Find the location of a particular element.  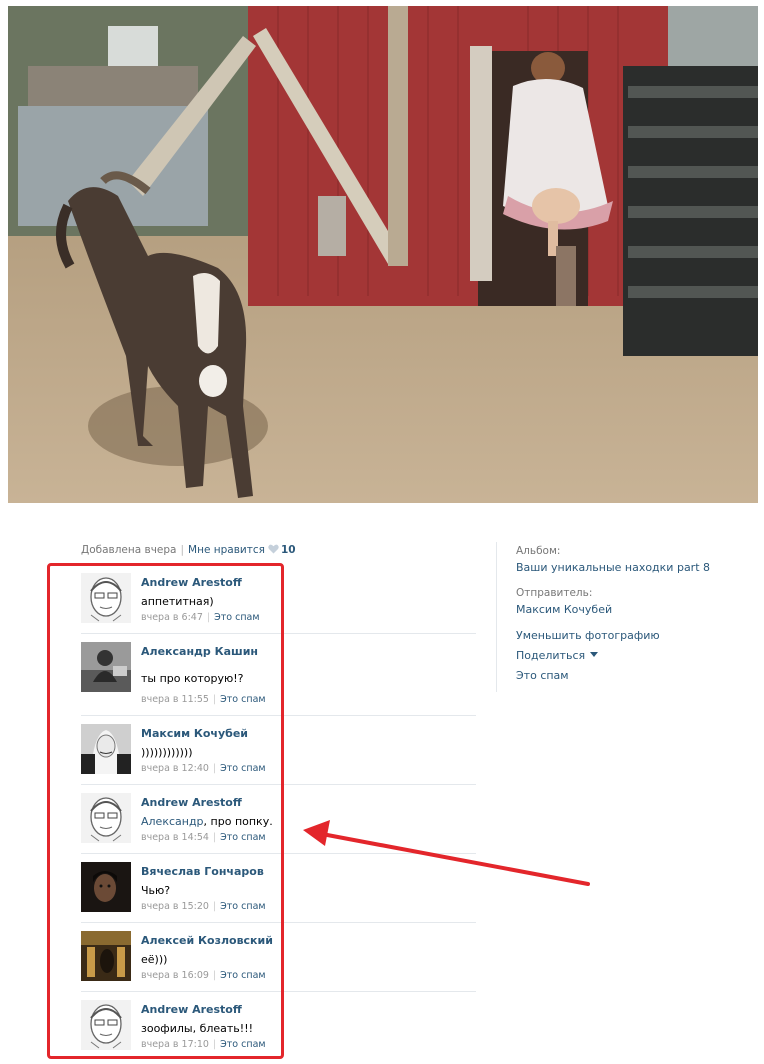

comment-author: Алексей Козловский is located at coordinates (207, 940).